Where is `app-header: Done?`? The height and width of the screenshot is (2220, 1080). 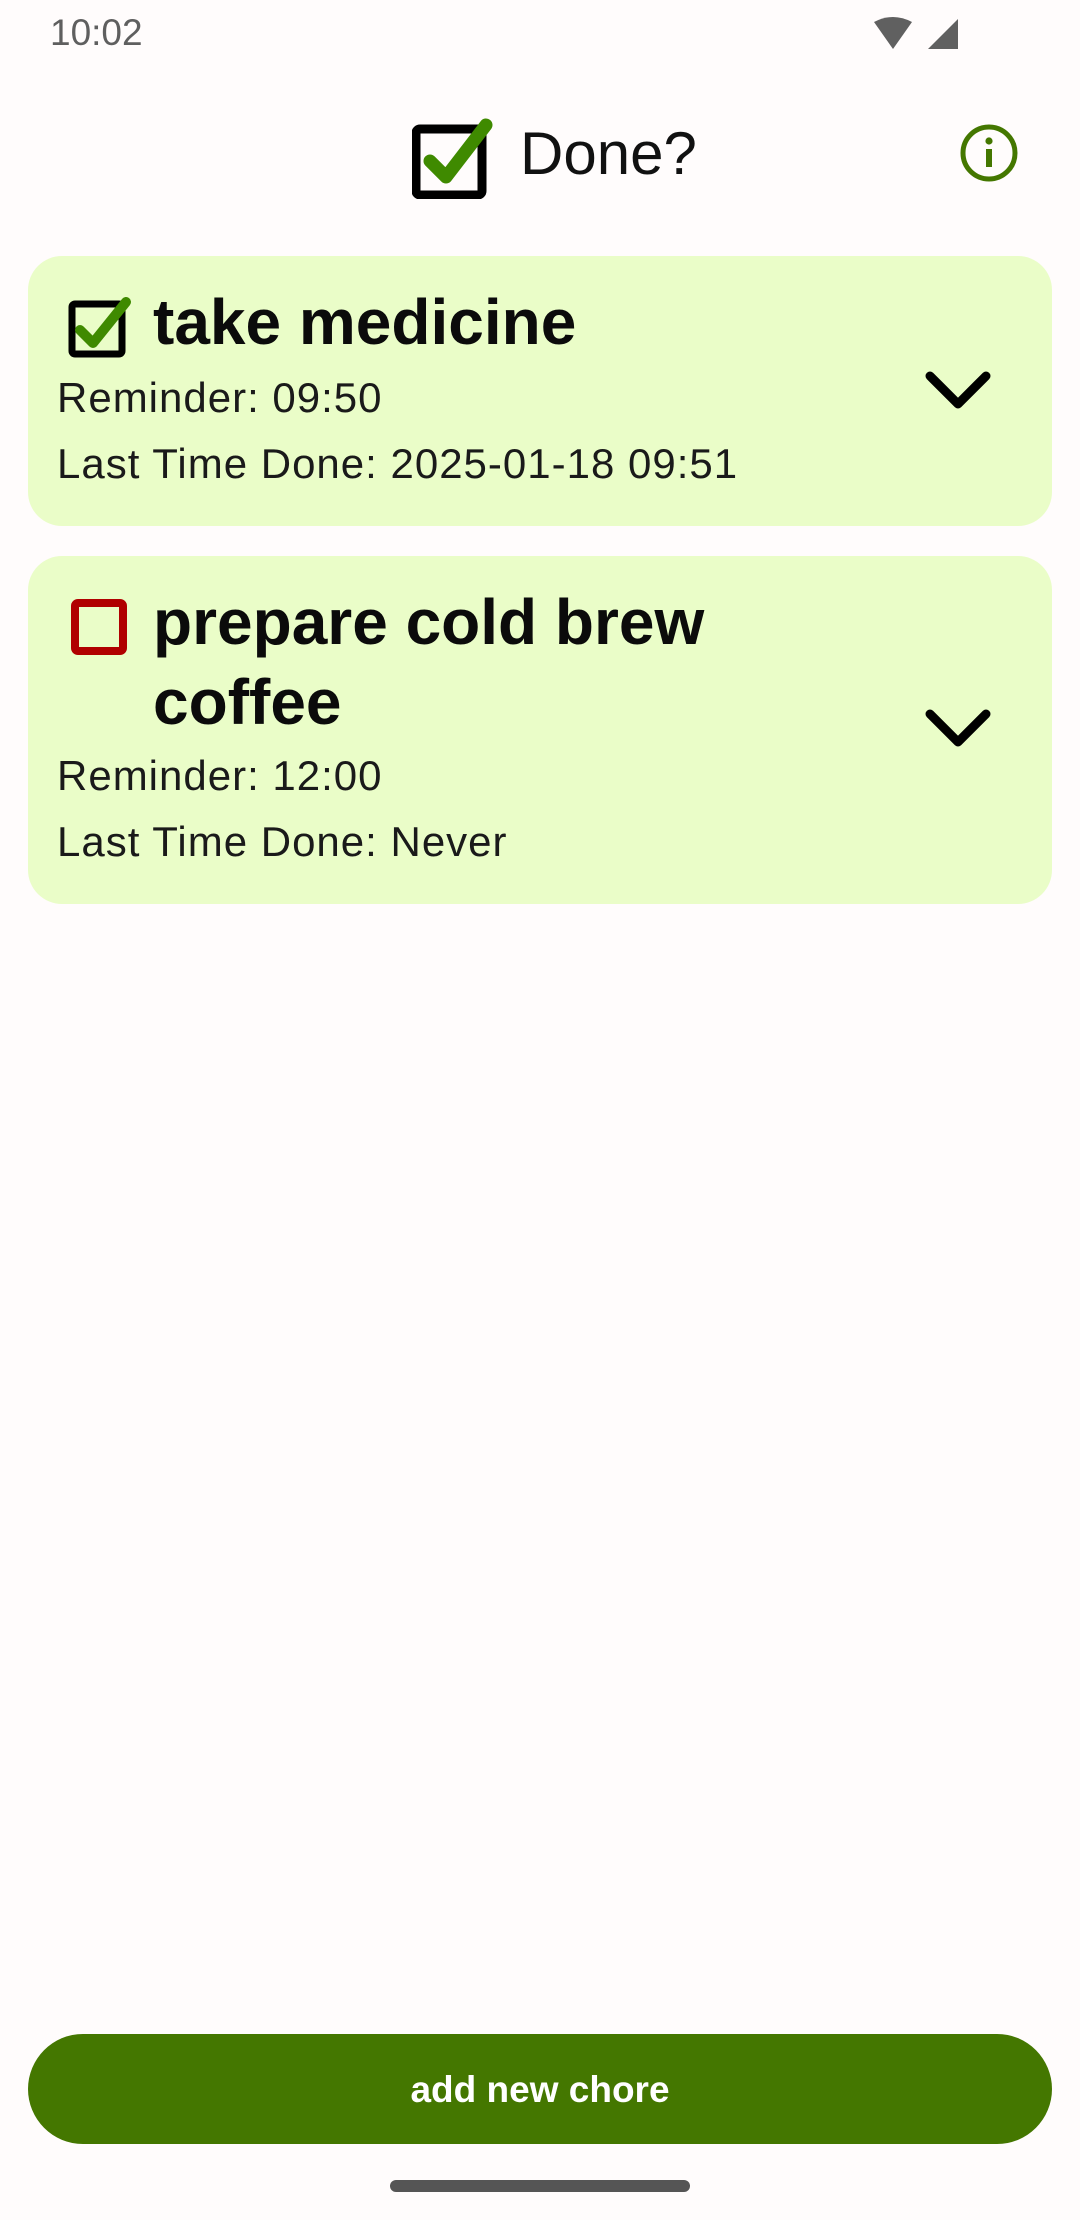
app-header: Done? is located at coordinates (540, 155).